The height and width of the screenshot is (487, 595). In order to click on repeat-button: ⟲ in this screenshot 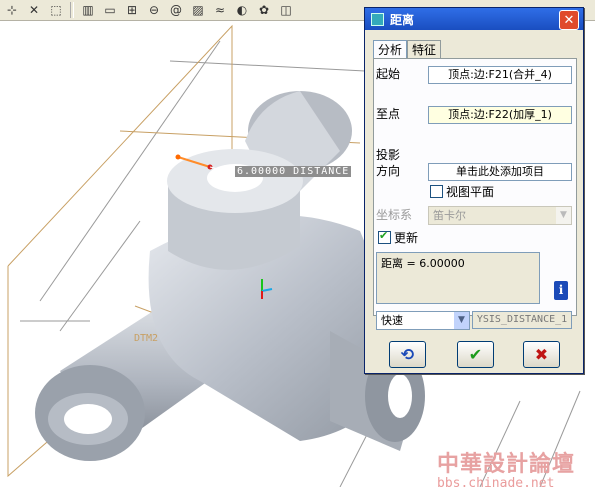, I will do `click(407, 354)`.